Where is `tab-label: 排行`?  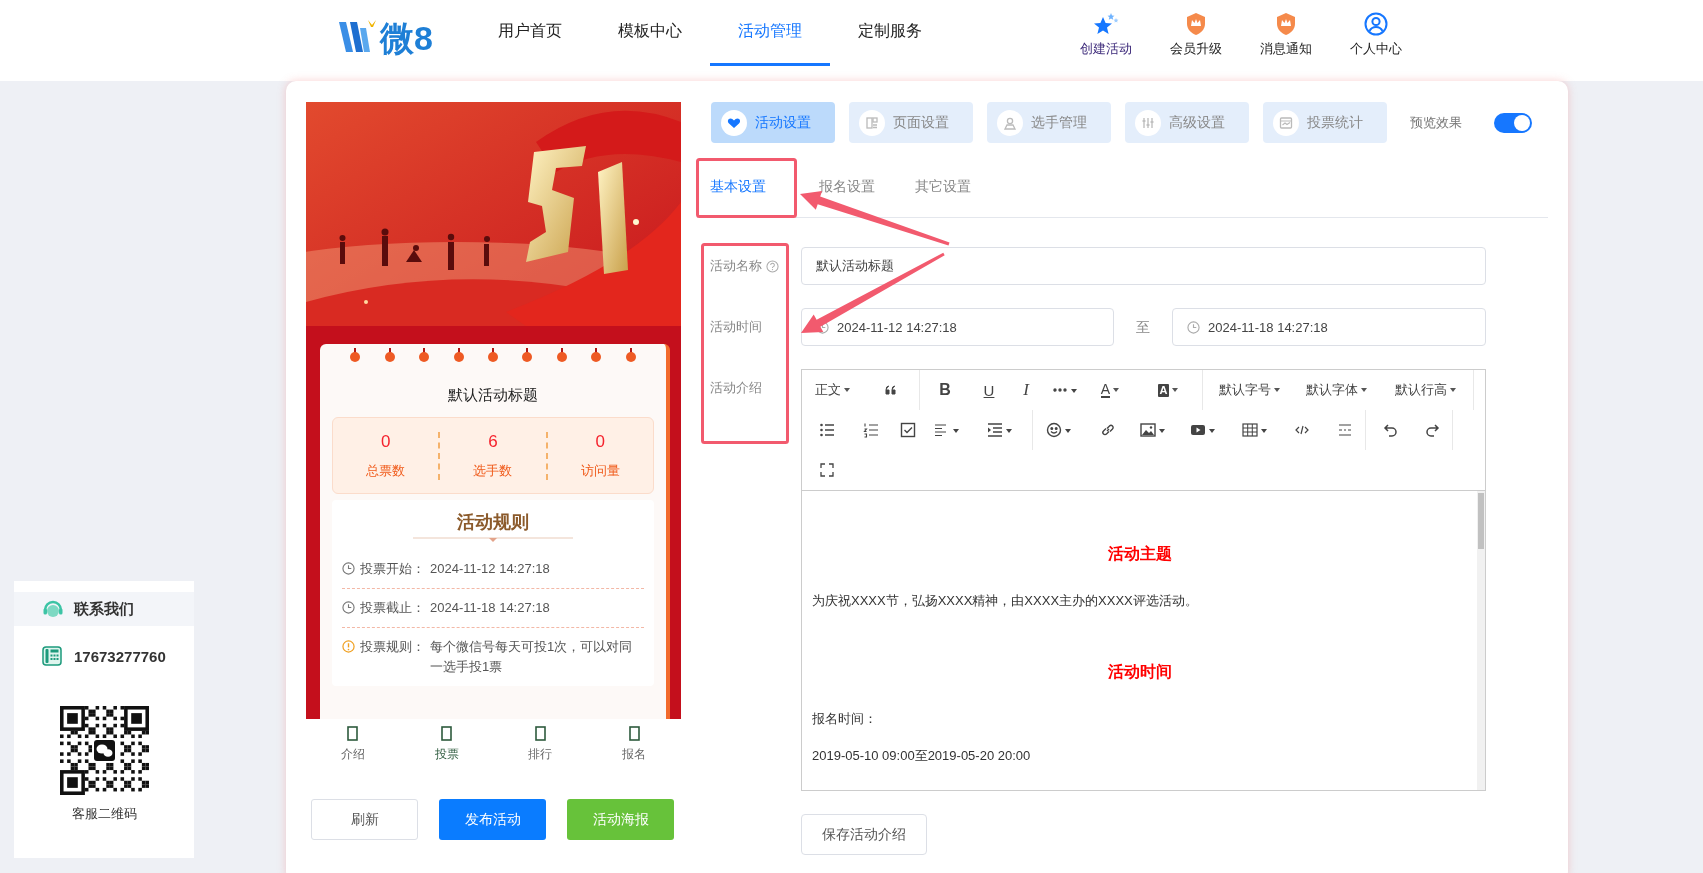 tab-label: 排行 is located at coordinates (540, 754).